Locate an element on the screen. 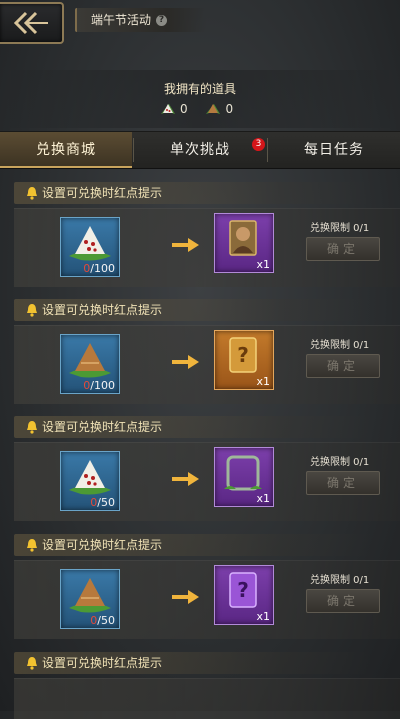  tab-bar: 兑换商城 单次挑战 3 每日任务 is located at coordinates (200, 150).